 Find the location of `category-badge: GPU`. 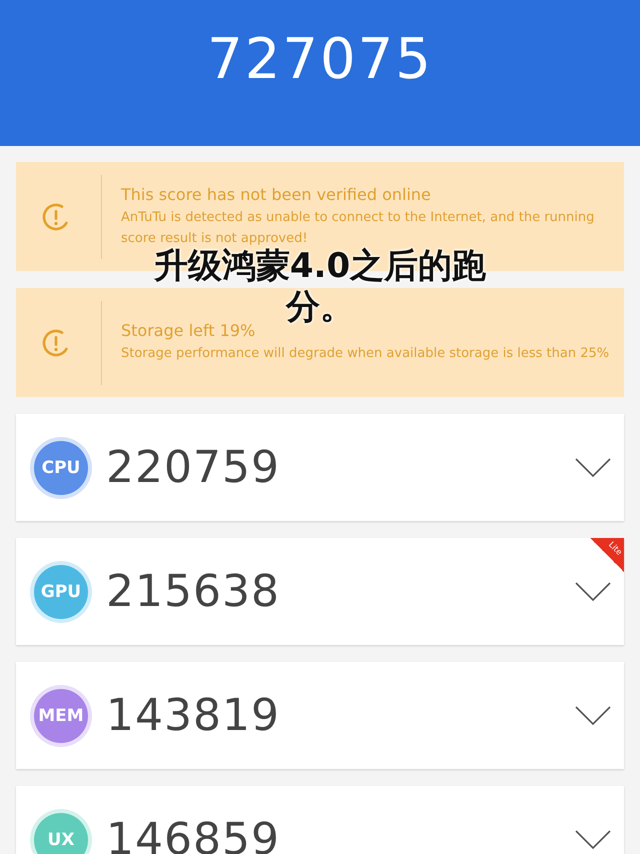

category-badge: GPU is located at coordinates (61, 591).